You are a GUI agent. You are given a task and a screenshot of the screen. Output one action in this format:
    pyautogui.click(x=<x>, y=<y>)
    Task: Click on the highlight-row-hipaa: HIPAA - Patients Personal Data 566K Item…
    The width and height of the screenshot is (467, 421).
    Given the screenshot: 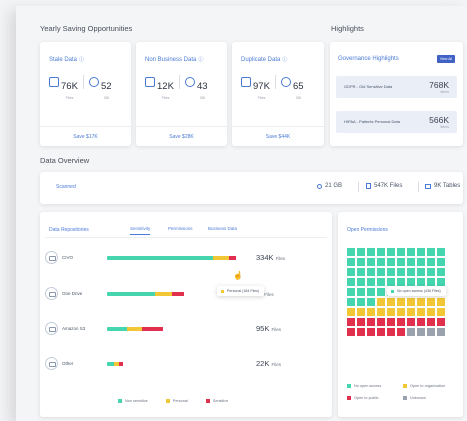 What is the action you would take?
    pyautogui.click(x=396, y=122)
    